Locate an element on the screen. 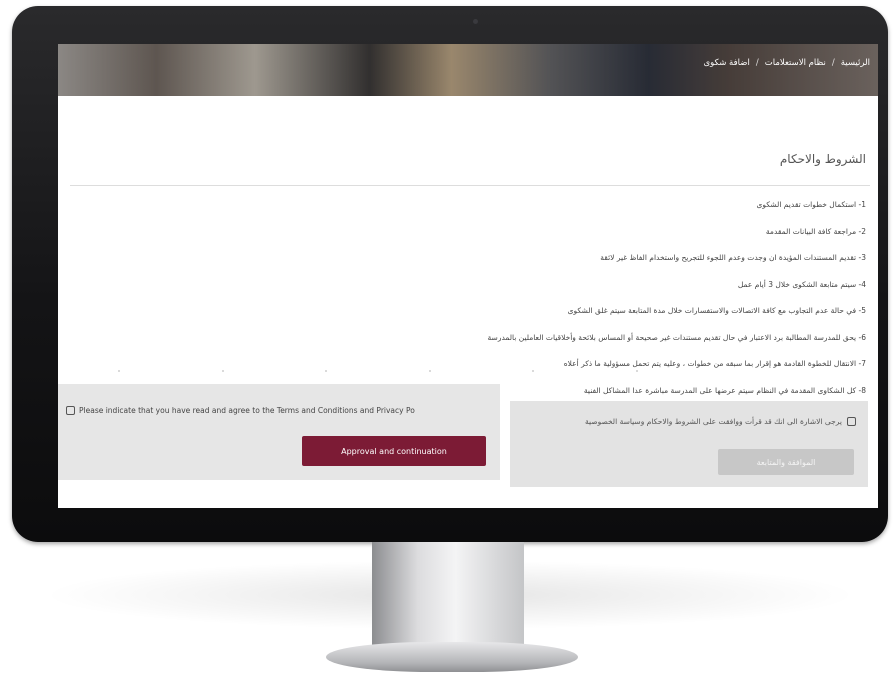  monitor-stand-base is located at coordinates (452, 657).